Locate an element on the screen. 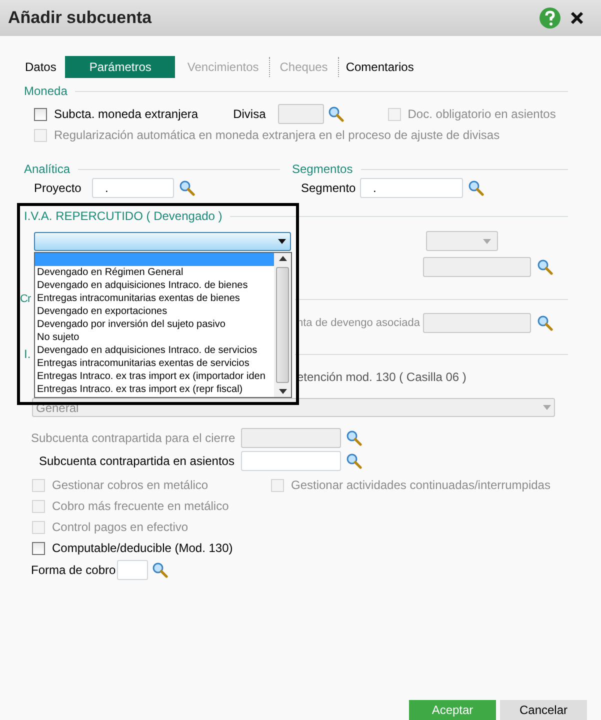 The width and height of the screenshot is (601, 720). checkbox-label: Control pagos en efectivo is located at coordinates (120, 527).